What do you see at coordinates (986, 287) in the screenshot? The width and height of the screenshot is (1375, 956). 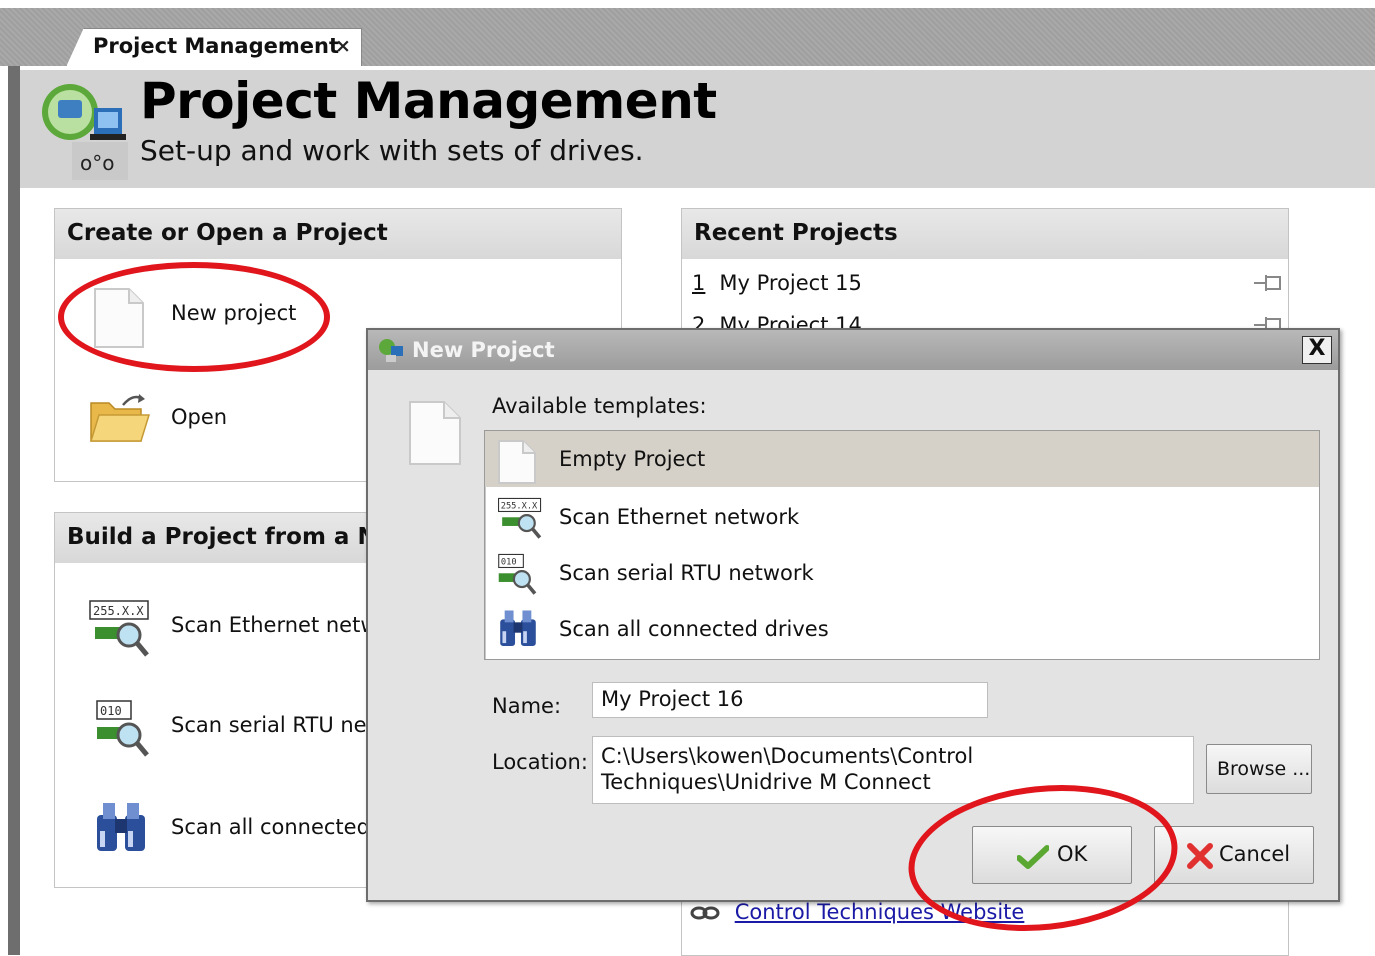 I see `recent-project-item: 1 My Project 15` at bounding box center [986, 287].